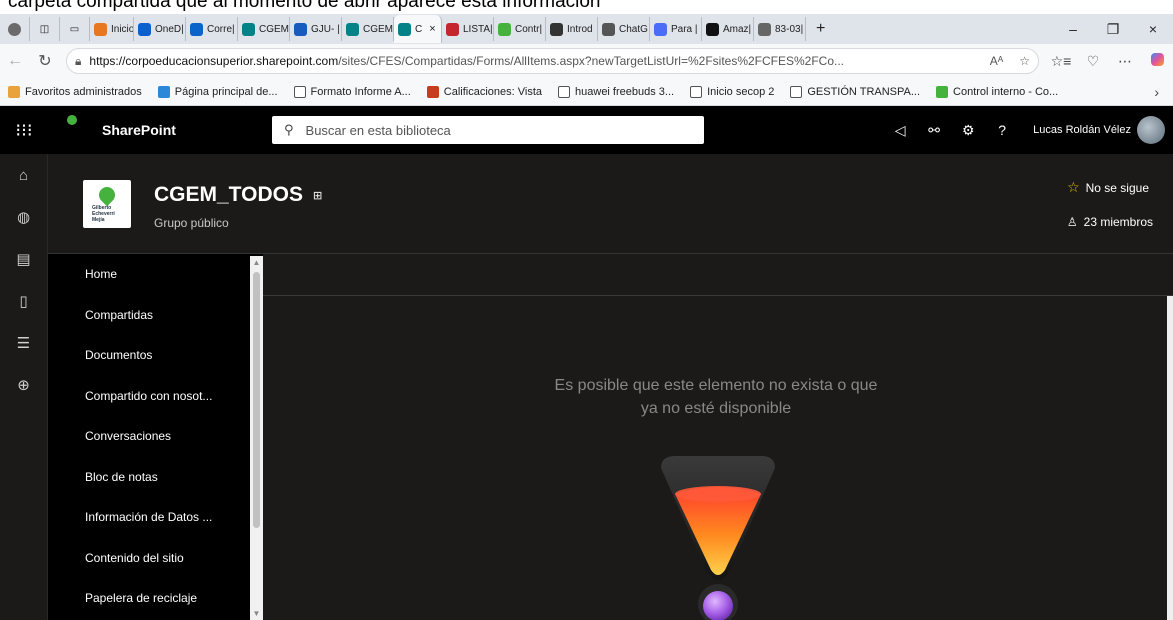  Describe the element at coordinates (169, 29) in the screenshot. I see `tab-label: OneD|` at that location.